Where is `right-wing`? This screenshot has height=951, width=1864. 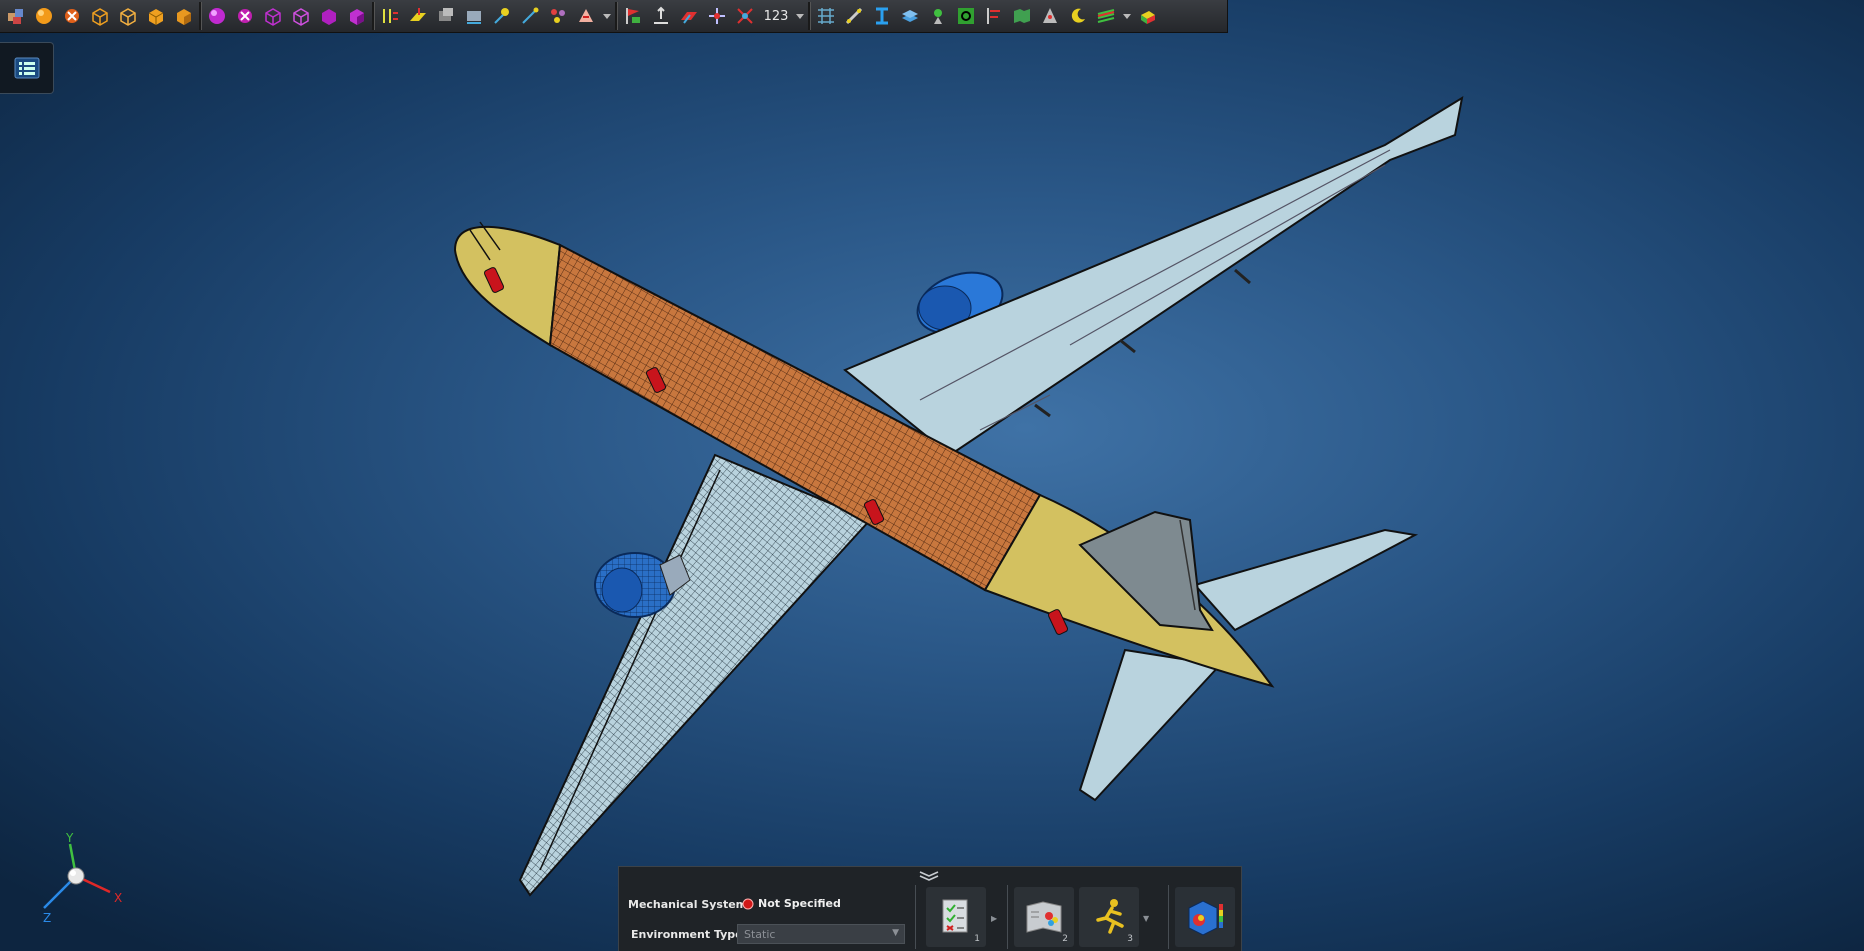 right-wing is located at coordinates (1153, 276).